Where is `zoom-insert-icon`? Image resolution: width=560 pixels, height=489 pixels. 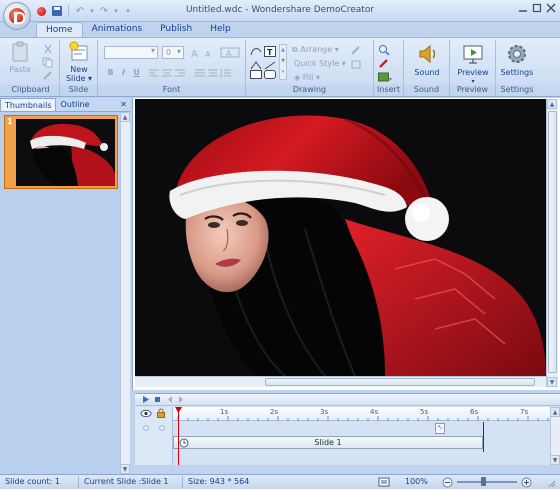 zoom-insert-icon is located at coordinates (384, 50).